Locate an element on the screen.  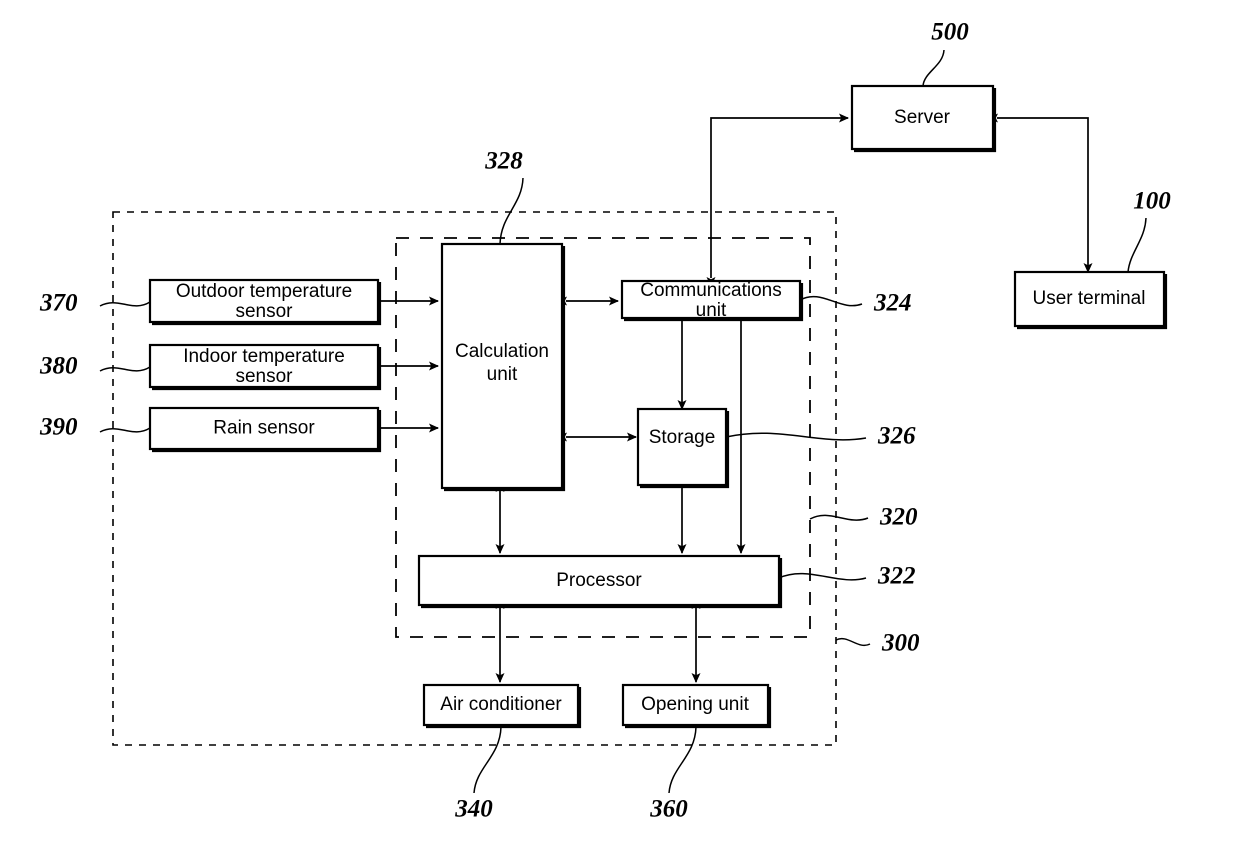
reference-500-label: 500 is located at coordinates (950, 32).